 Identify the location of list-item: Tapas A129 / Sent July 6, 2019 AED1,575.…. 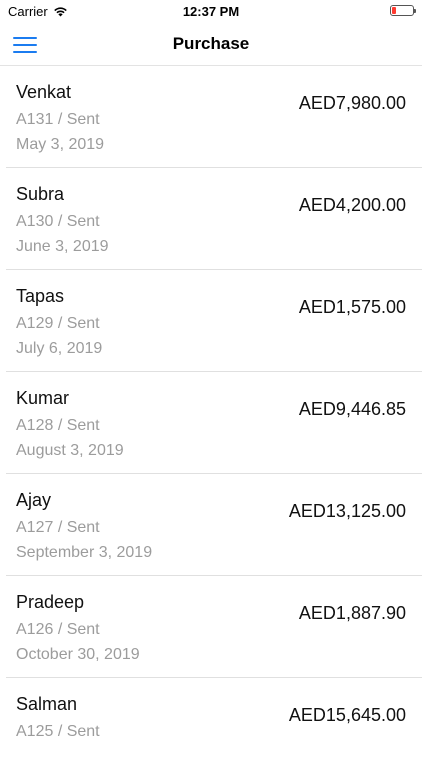
(214, 321).